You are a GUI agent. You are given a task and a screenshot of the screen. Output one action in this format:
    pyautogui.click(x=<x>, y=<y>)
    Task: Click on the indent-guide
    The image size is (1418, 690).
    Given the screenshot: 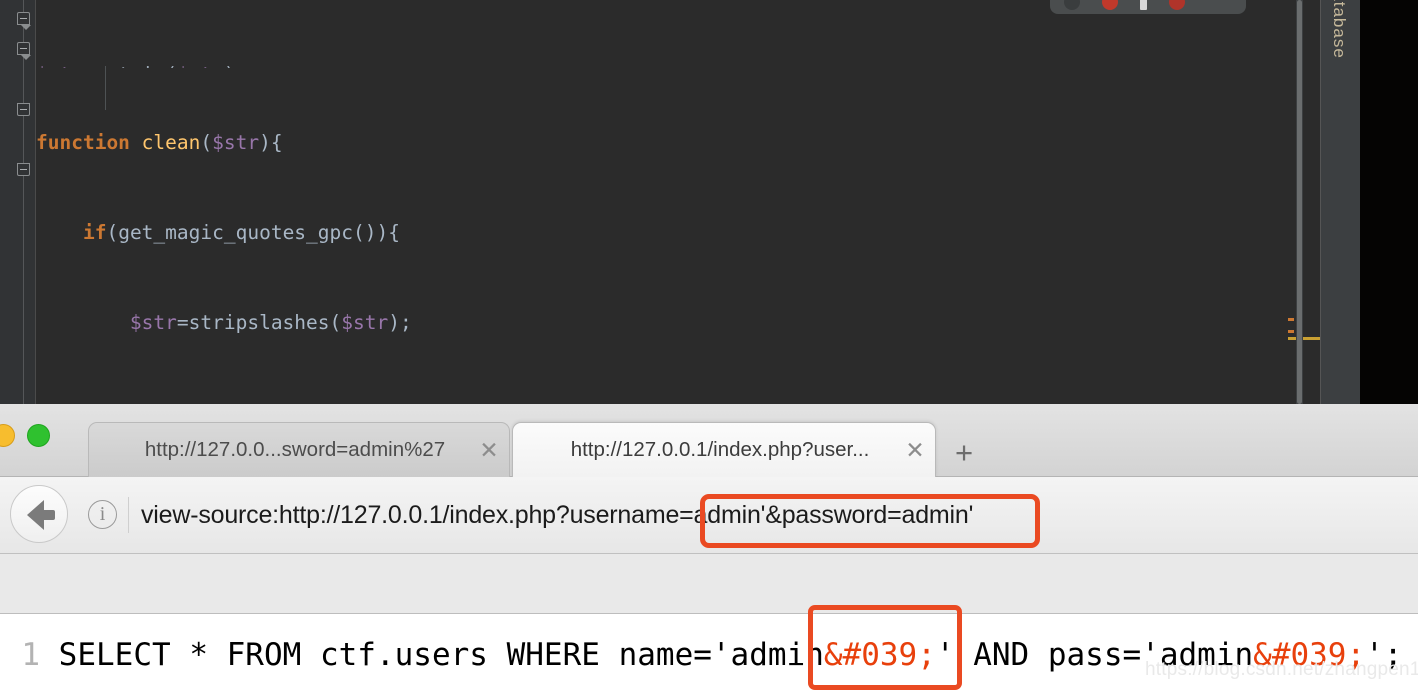 What is the action you would take?
    pyautogui.click(x=105, y=88)
    